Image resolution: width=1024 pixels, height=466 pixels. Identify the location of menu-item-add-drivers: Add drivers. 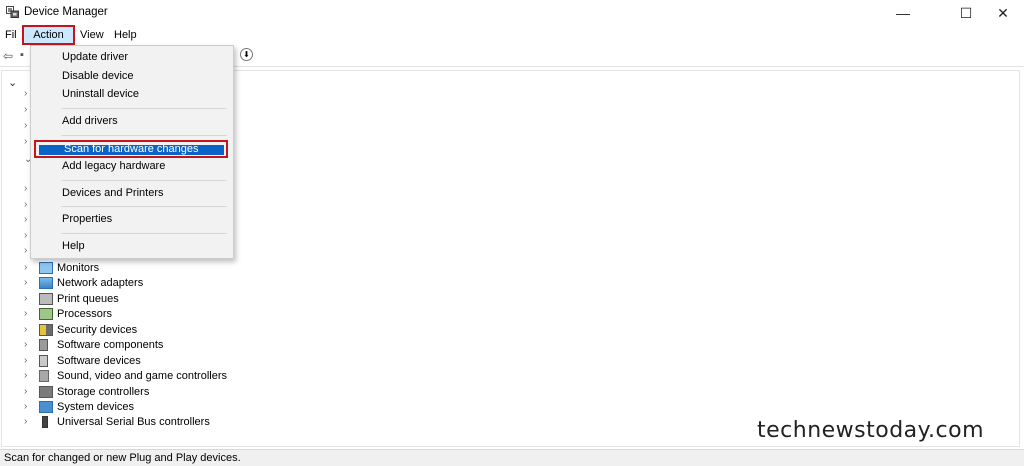
(90, 121).